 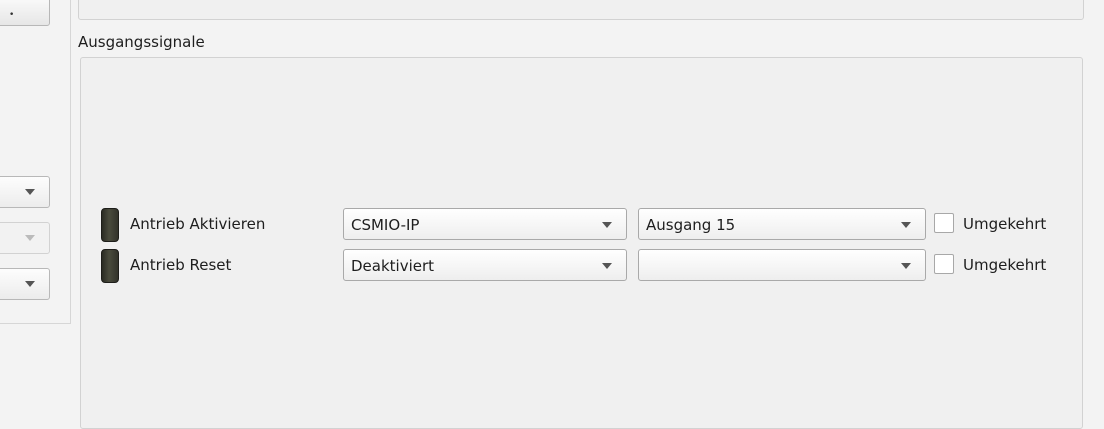 What do you see at coordinates (782, 224) in the screenshot?
I see `output-select: Ausgang 15` at bounding box center [782, 224].